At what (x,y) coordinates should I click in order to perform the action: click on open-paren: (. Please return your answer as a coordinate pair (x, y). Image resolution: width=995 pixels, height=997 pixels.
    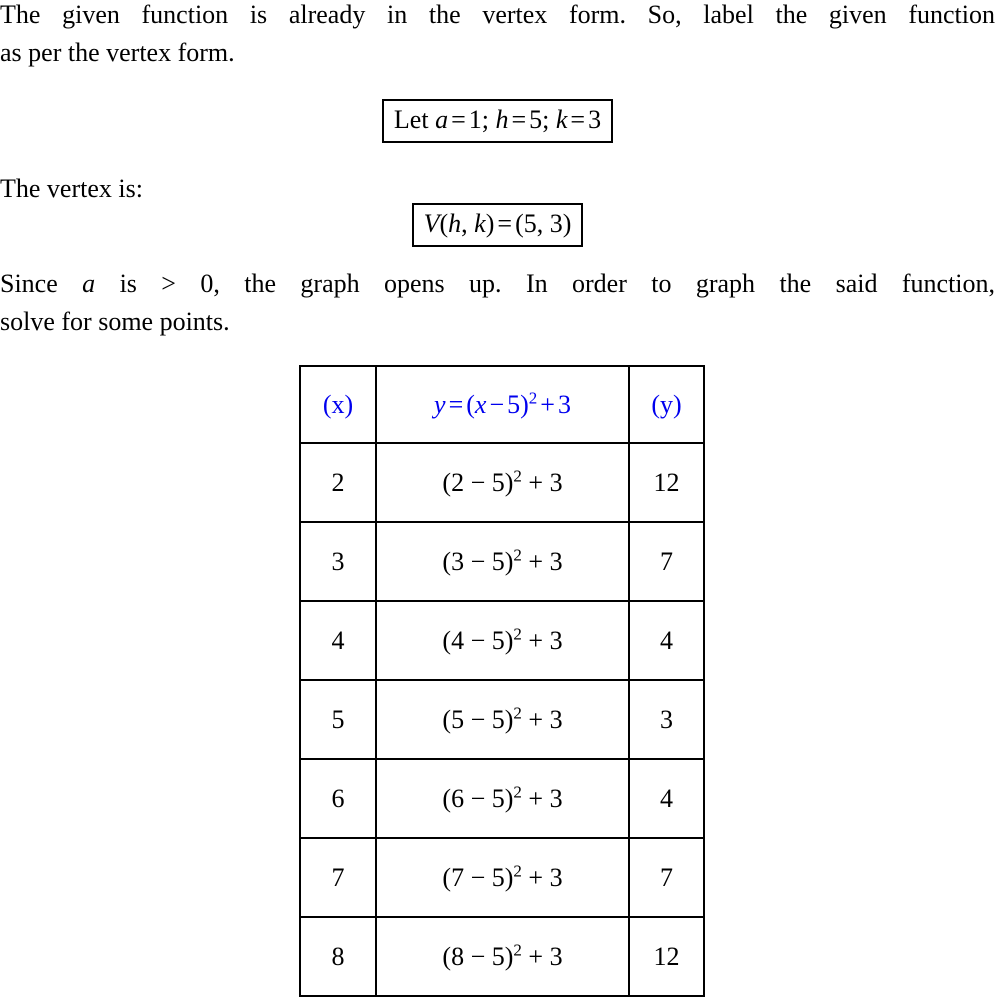
    Looking at the image, I should click on (444, 223).